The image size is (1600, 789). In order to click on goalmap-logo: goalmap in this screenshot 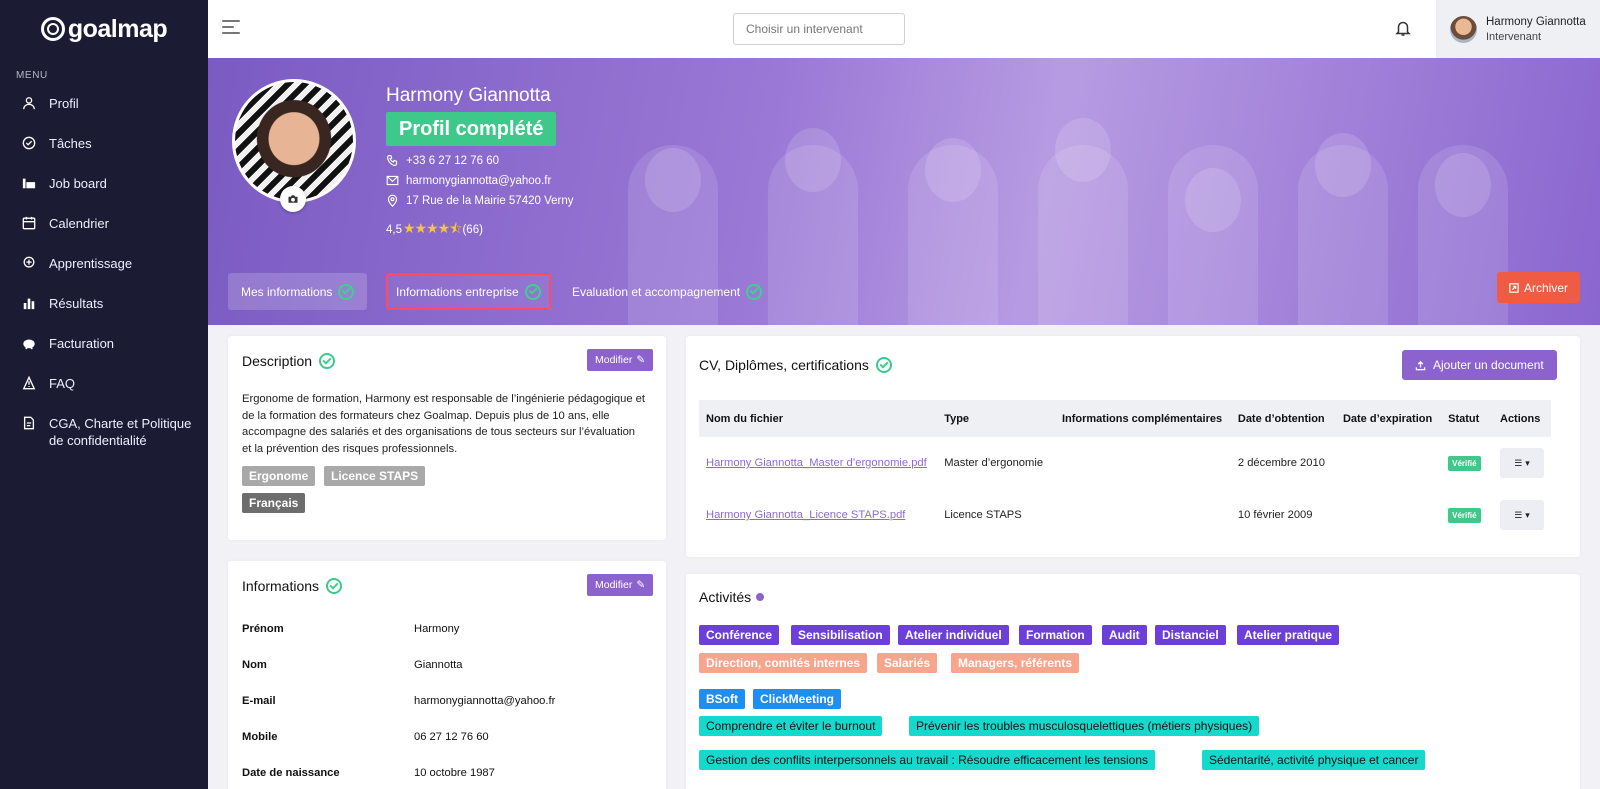, I will do `click(104, 29)`.